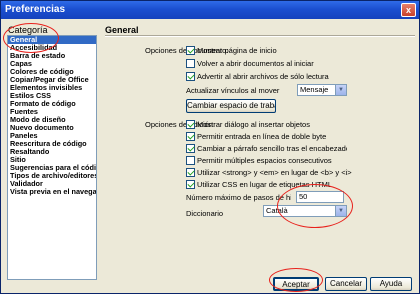  What do you see at coordinates (408, 10) in the screenshot?
I see `close-button: x` at bounding box center [408, 10].